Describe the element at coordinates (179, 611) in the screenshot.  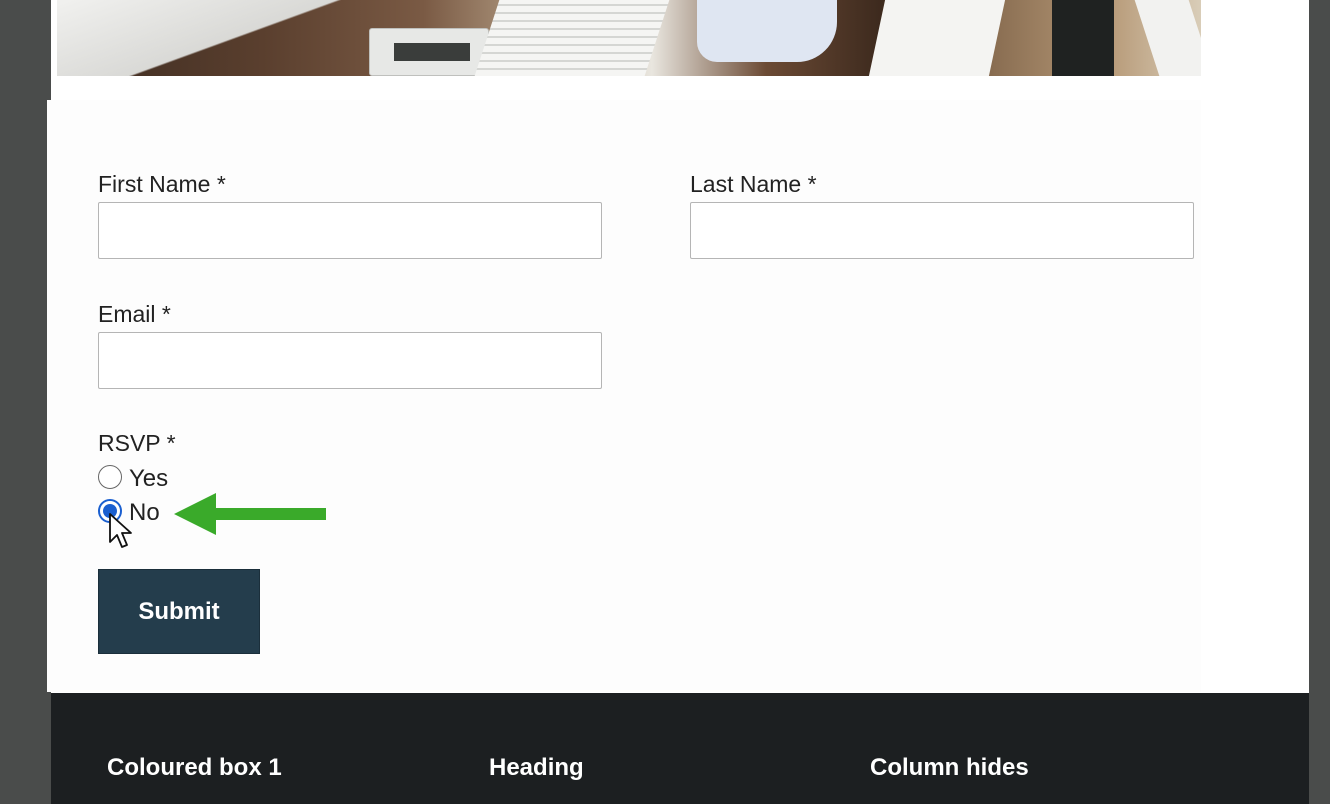
I see `submit-button: Submit` at that location.